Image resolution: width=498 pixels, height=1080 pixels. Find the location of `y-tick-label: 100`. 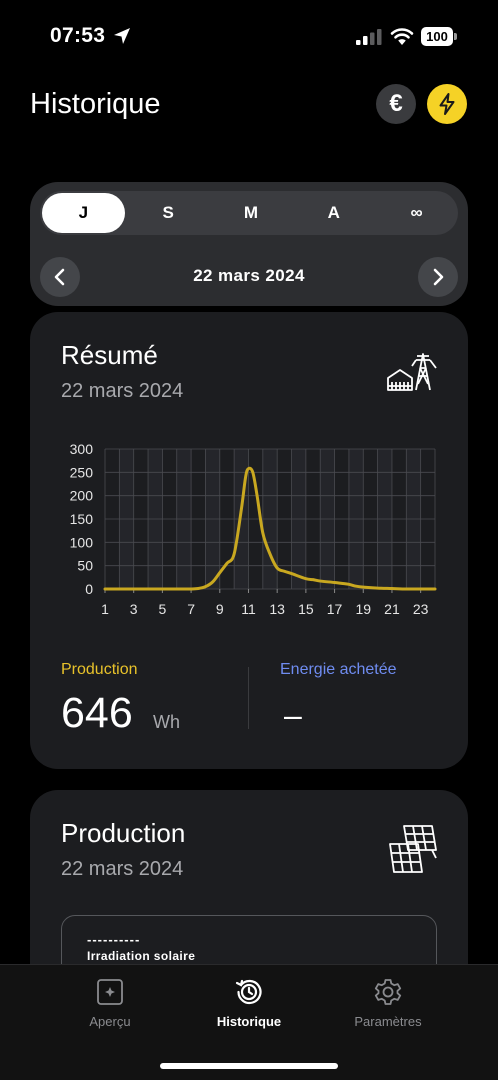

y-tick-label: 100 is located at coordinates (82, 542).